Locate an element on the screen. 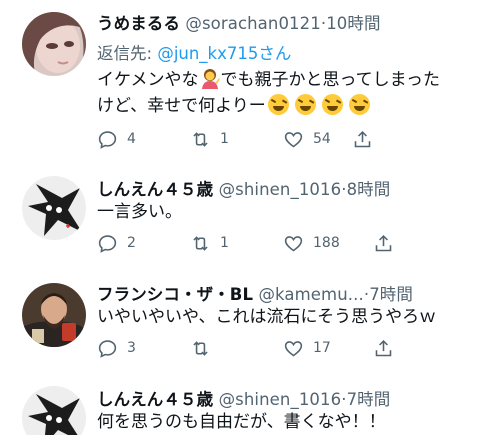 This screenshot has width=480, height=435. tweet-text: 何を思うのも自由だが、書くなや！！ is located at coordinates (241, 422).